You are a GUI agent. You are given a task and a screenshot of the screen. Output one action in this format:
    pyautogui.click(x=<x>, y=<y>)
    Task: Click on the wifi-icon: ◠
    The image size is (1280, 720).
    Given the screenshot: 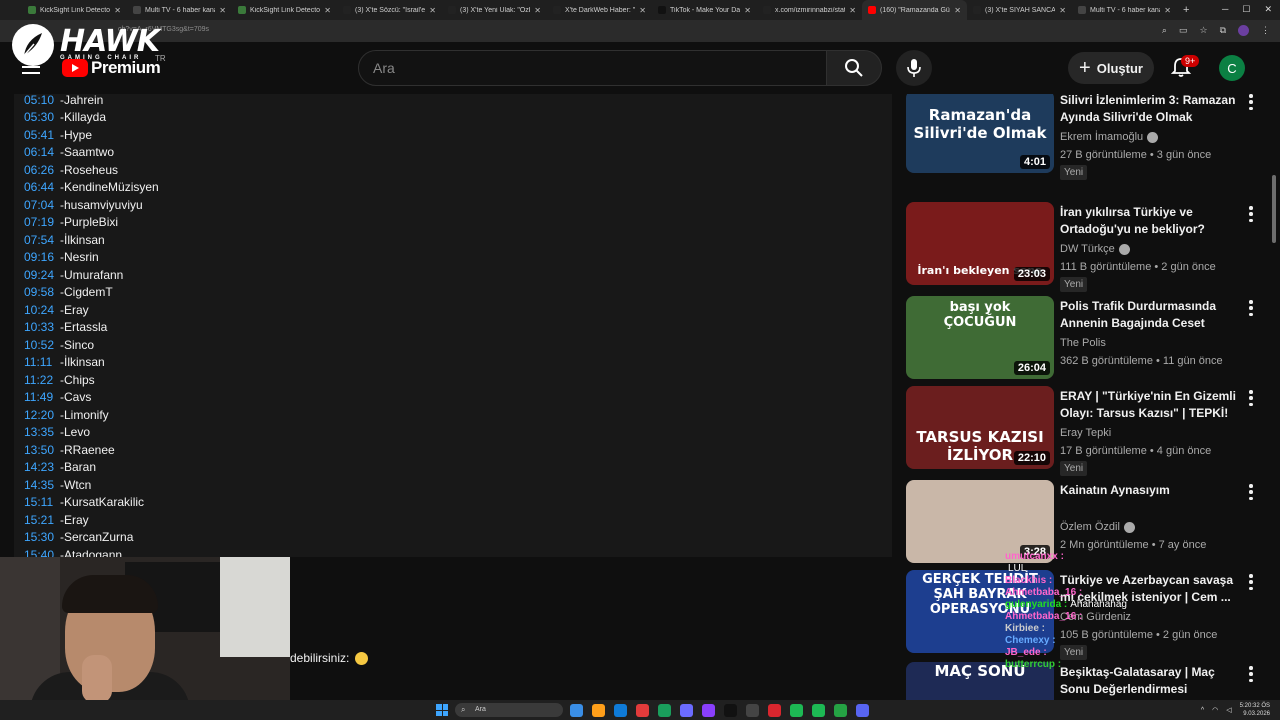 What is the action you would take?
    pyautogui.click(x=1215, y=710)
    